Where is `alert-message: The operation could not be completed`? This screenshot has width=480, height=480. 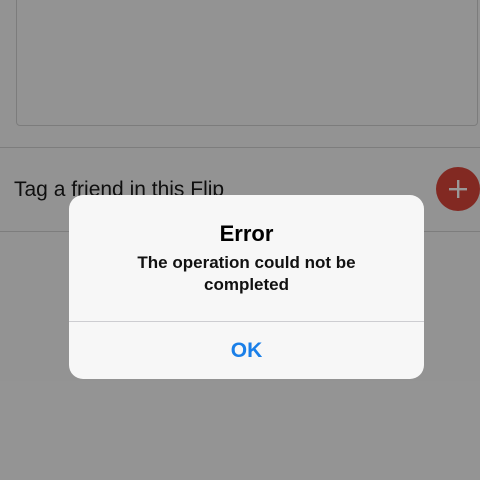
alert-message: The operation could not be completed is located at coordinates (246, 273).